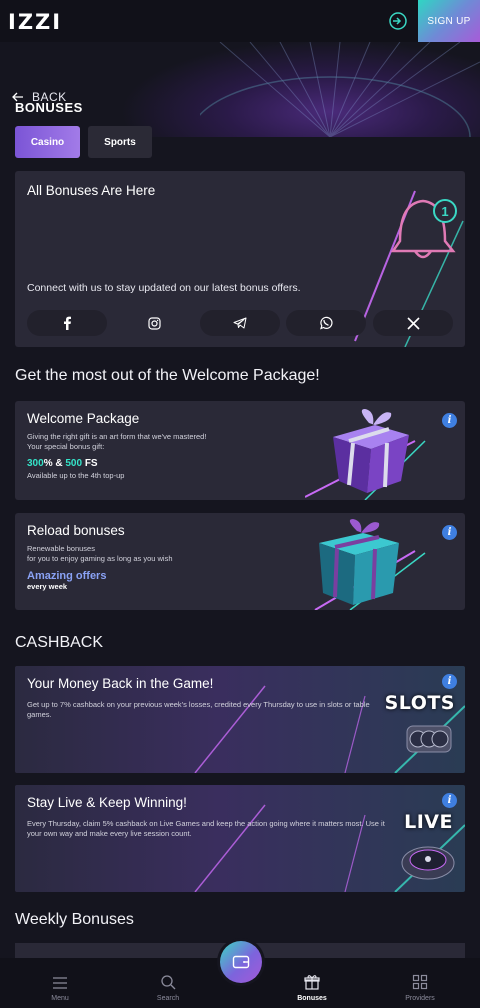 This screenshot has width=480, height=1008. I want to click on facebook-icon, so click(67, 323).